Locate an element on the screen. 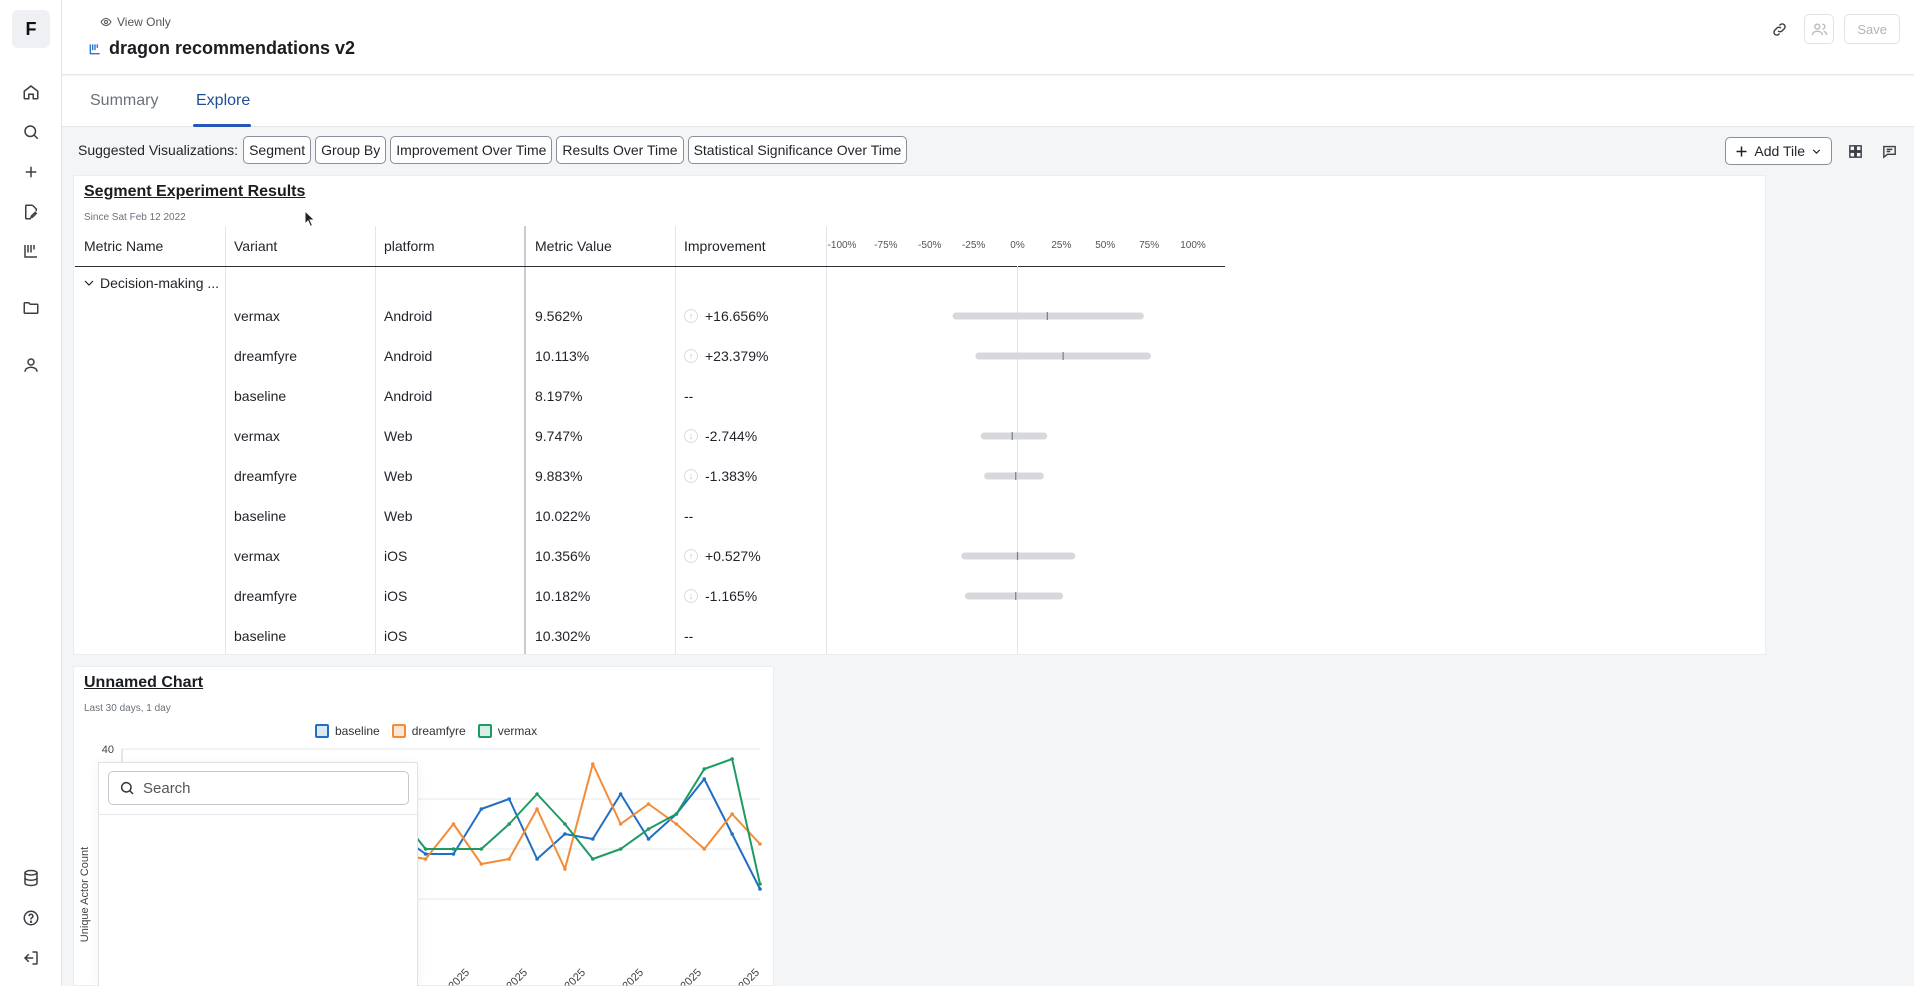 This screenshot has height=986, width=1914. add-tile-button: Add Tile is located at coordinates (1778, 151).